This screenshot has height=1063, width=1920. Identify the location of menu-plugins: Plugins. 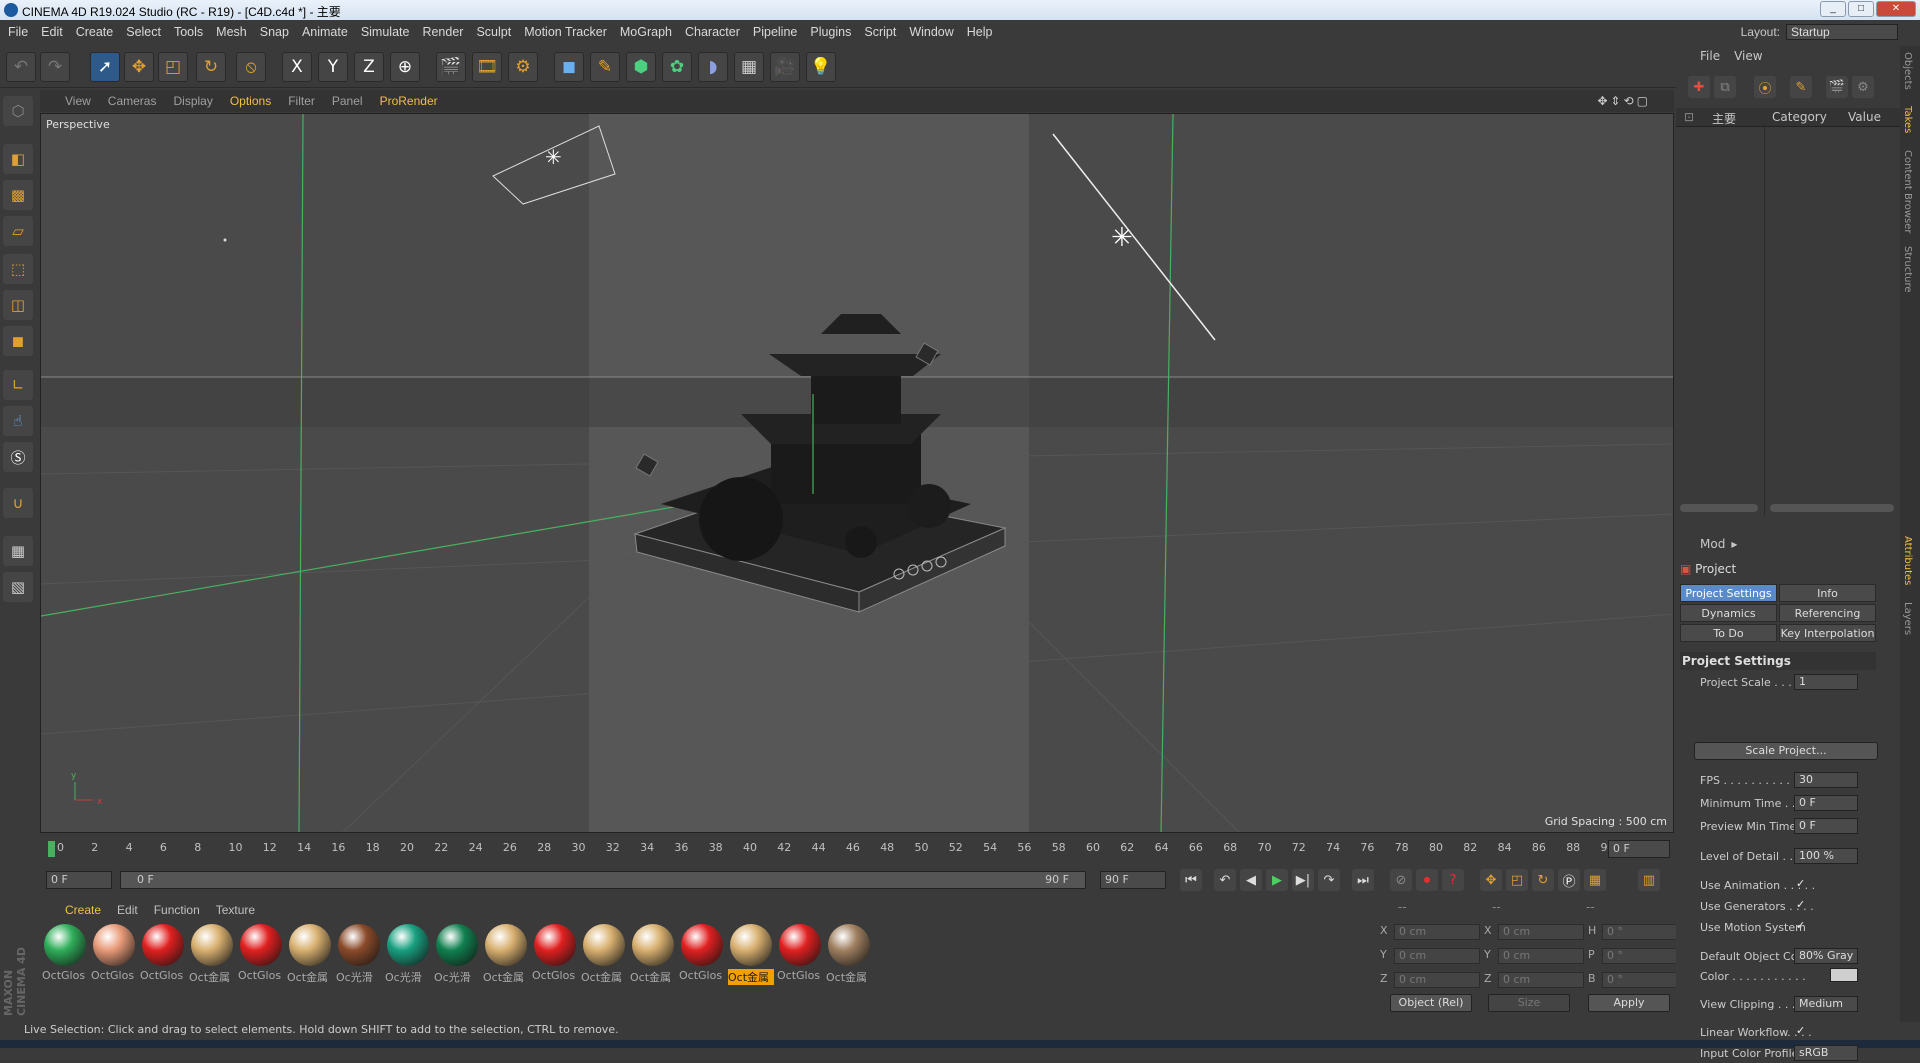
(830, 32).